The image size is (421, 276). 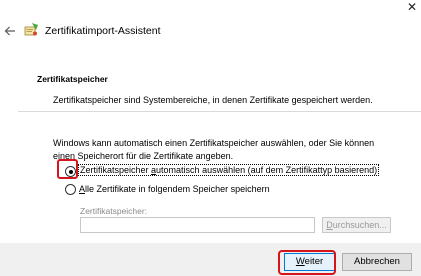 I want to click on option-1-text-b: ertifikatspeicher, so click(x=118, y=170).